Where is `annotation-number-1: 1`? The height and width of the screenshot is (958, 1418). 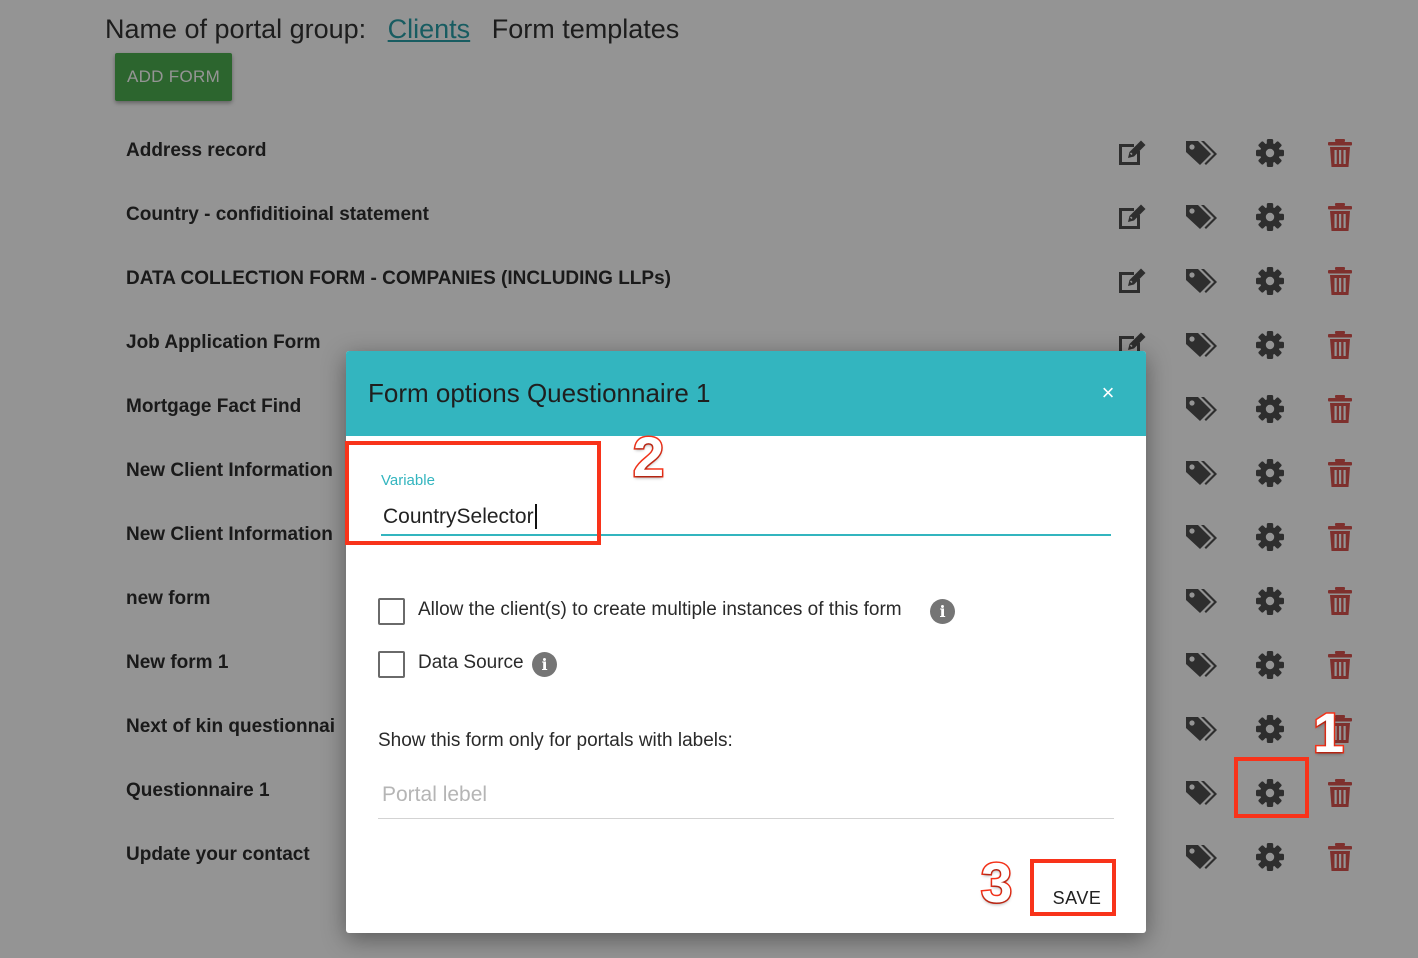 annotation-number-1: 1 is located at coordinates (1328, 733).